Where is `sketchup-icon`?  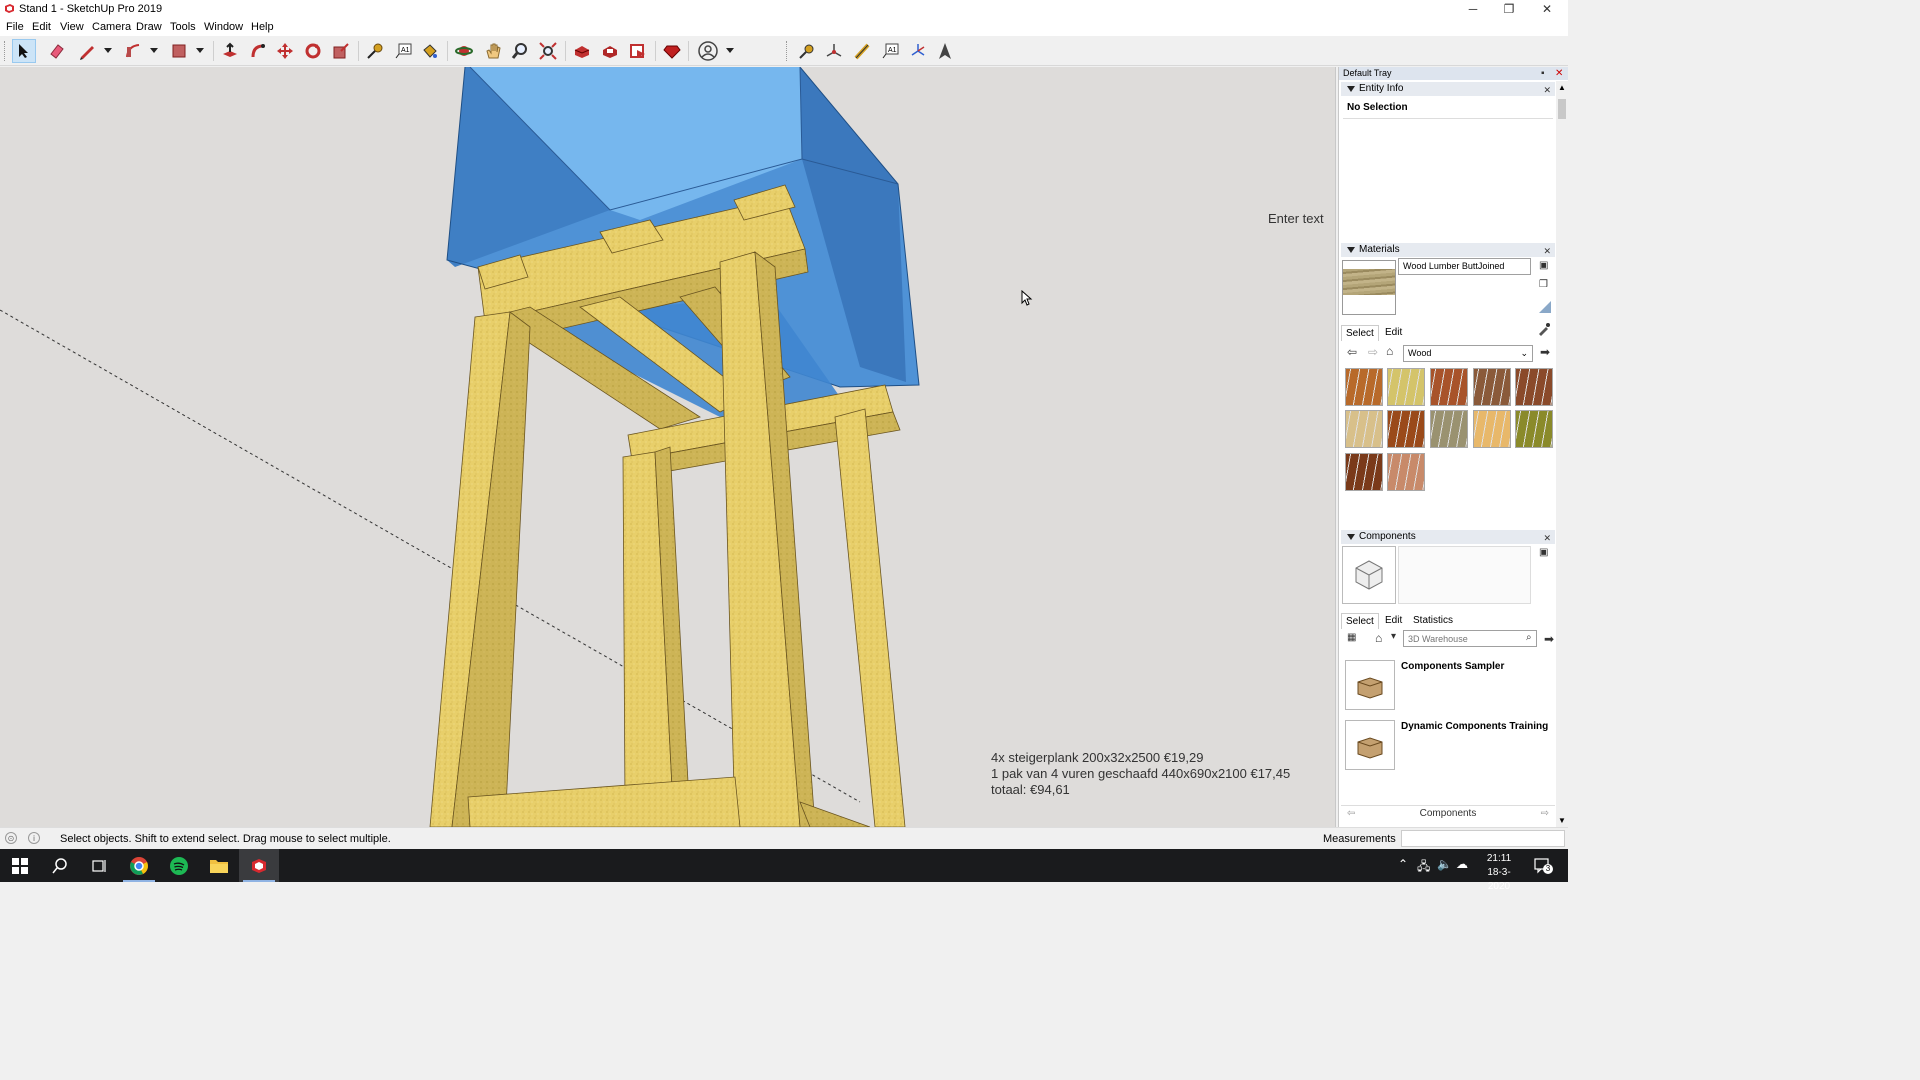 sketchup-icon is located at coordinates (259, 865).